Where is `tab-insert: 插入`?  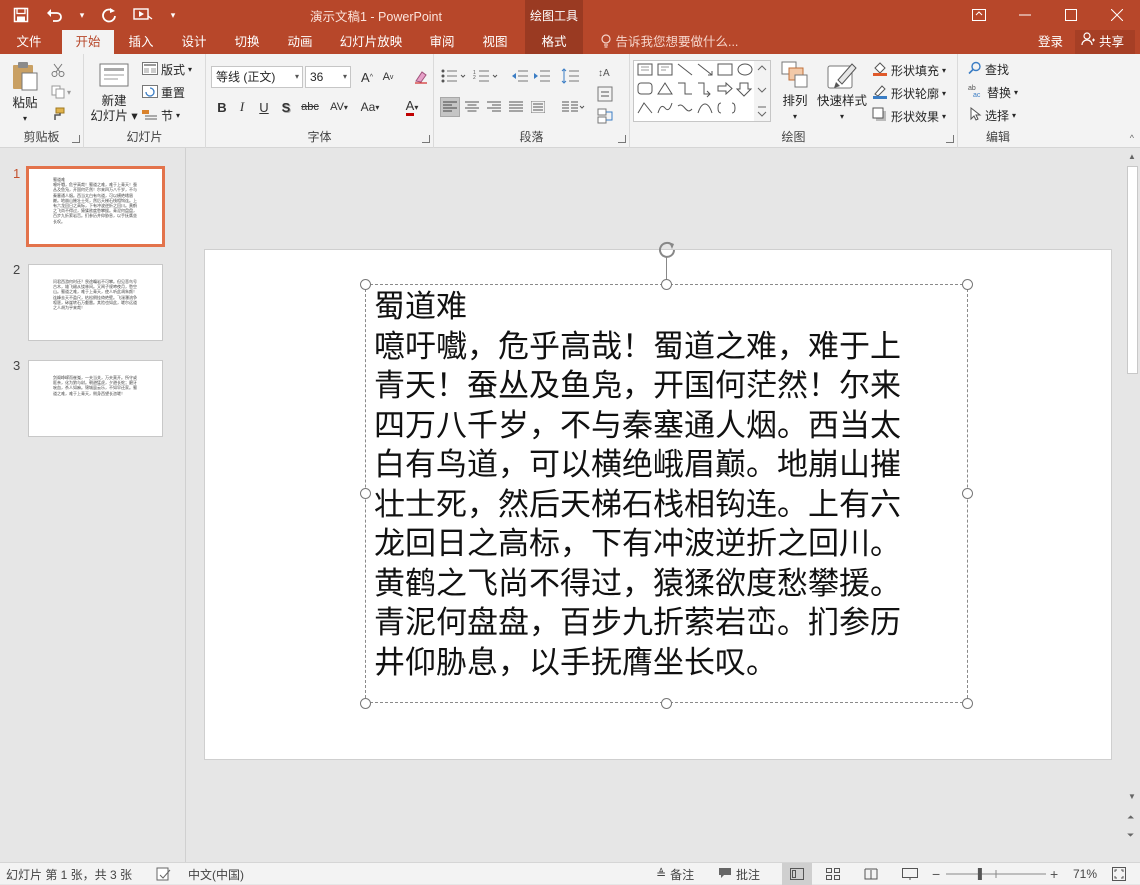
tab-insert: 插入 is located at coordinates (141, 42).